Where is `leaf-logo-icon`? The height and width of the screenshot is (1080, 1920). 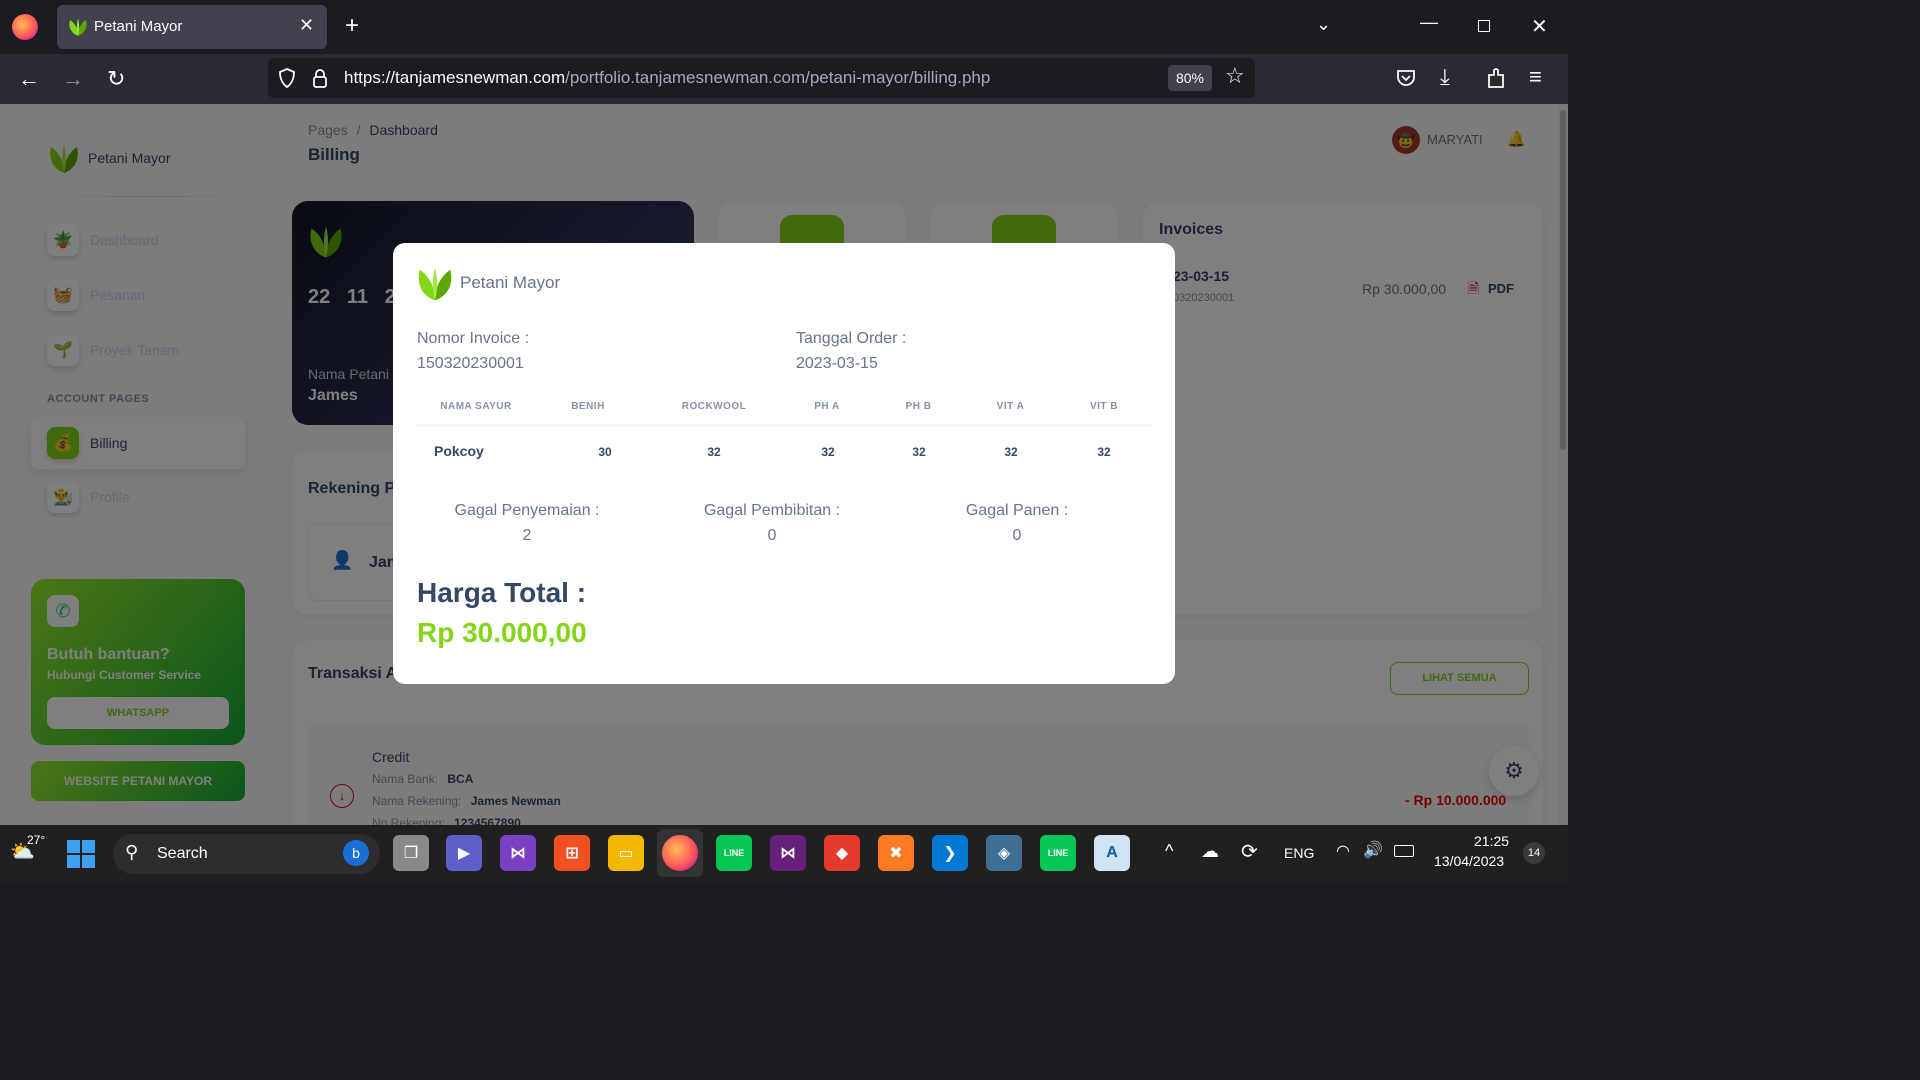 leaf-logo-icon is located at coordinates (78, 27).